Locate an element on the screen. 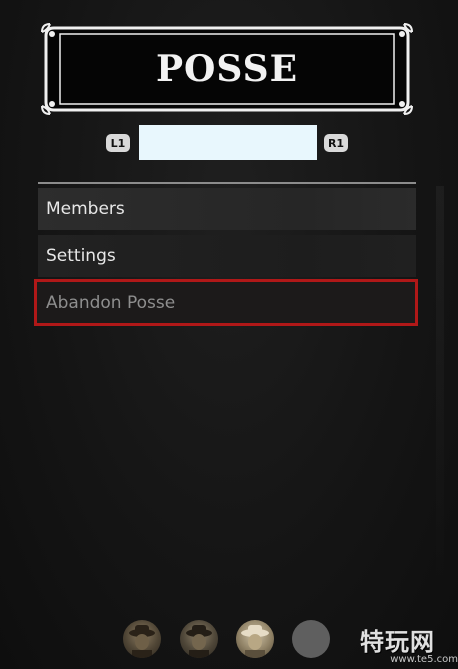  menu-item-label: Settings is located at coordinates (81, 256).